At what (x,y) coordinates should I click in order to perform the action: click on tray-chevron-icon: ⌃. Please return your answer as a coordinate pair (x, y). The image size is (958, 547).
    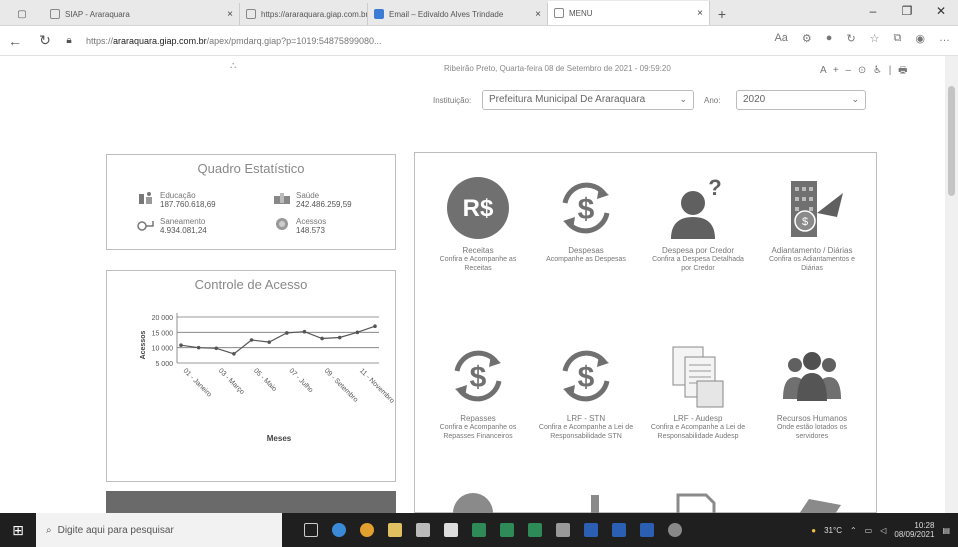
    Looking at the image, I should click on (853, 530).